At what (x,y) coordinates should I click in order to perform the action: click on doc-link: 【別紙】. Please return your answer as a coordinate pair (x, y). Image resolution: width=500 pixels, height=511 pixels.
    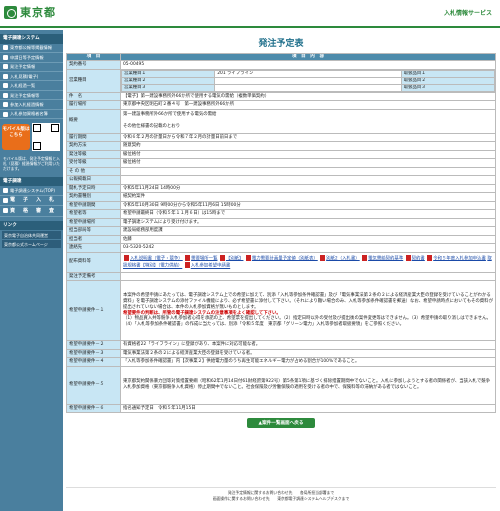
    Looking at the image, I should click on (235, 258).